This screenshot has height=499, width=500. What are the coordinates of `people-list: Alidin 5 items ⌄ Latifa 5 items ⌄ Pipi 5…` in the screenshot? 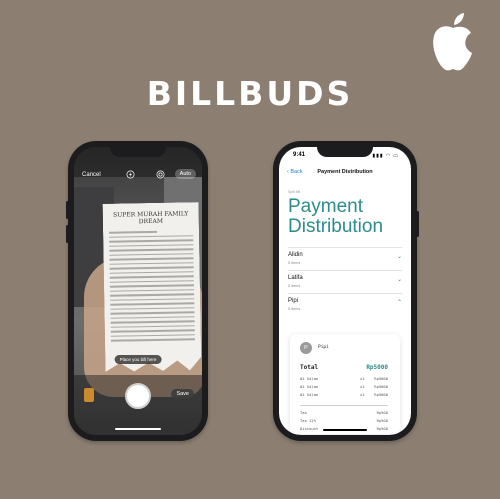 It's located at (345, 281).